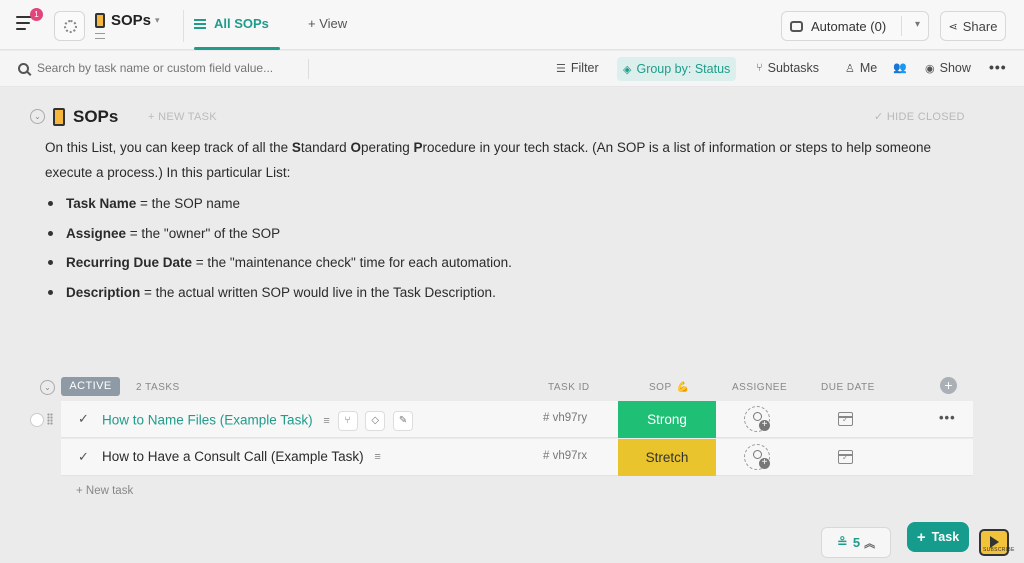  What do you see at coordinates (182, 117) in the screenshot?
I see `new-task-link: + NEW TASK` at bounding box center [182, 117].